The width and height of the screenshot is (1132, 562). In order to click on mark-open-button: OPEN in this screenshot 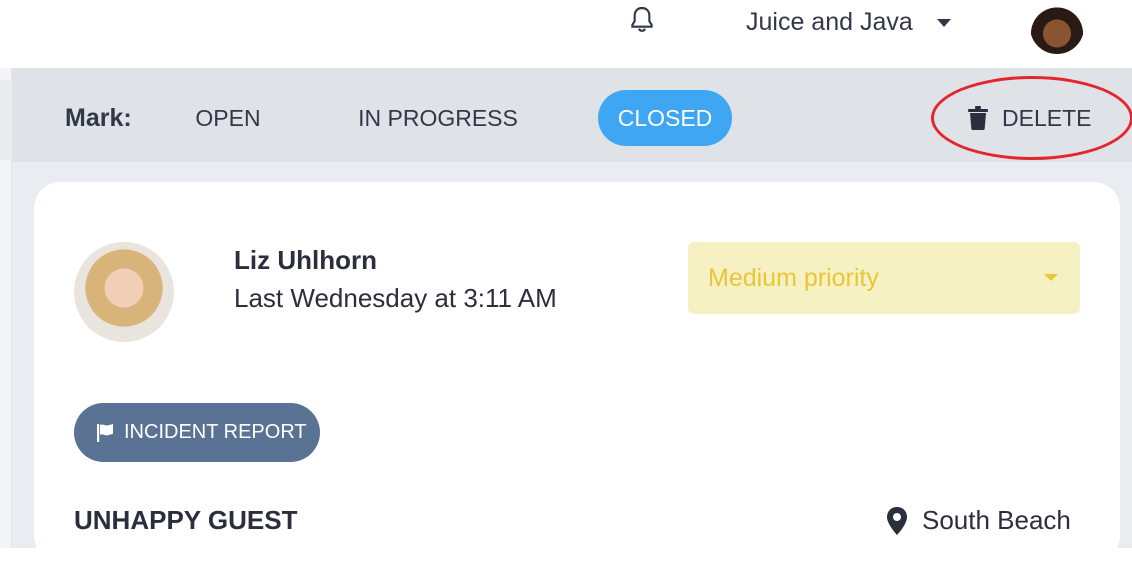, I will do `click(228, 118)`.